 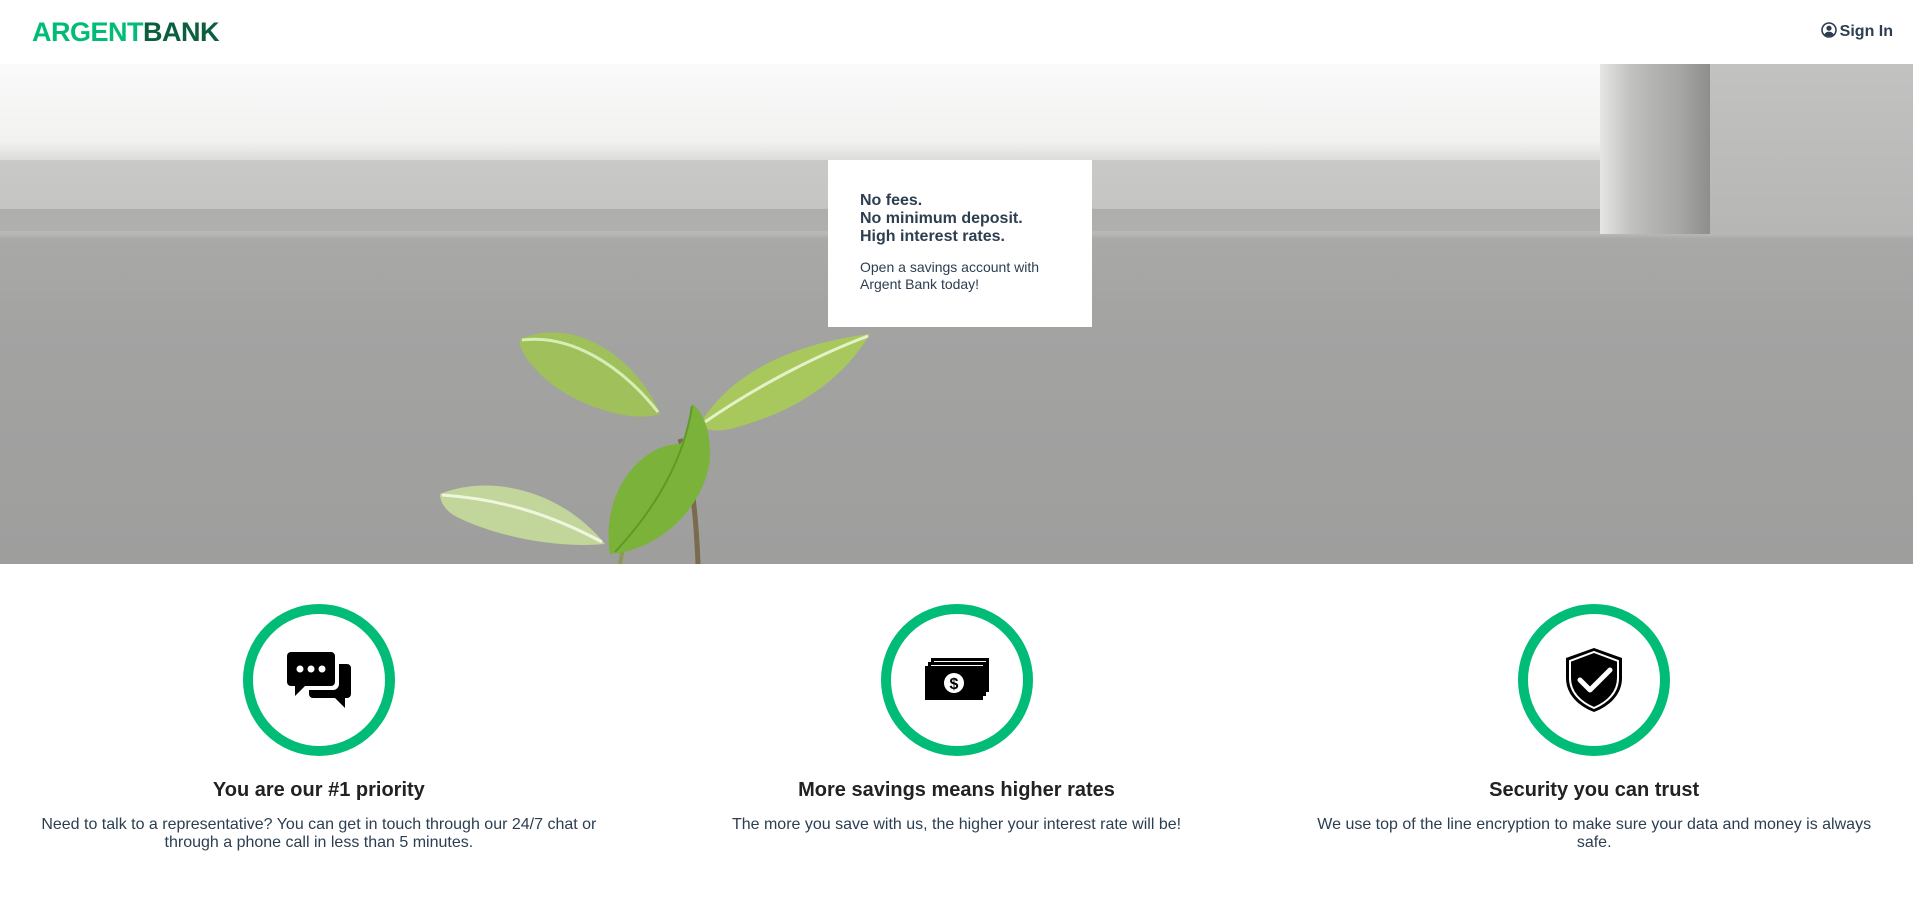 I want to click on feature-title: You are our #1 priority, so click(x=318, y=790).